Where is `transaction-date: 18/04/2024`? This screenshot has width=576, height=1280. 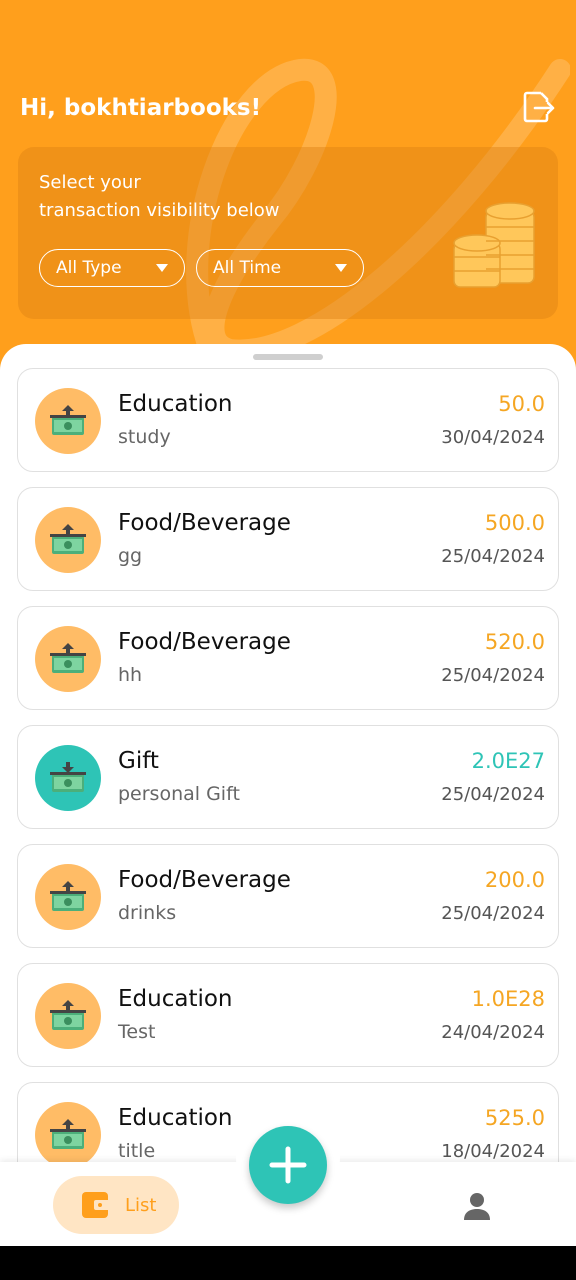 transaction-date: 18/04/2024 is located at coordinates (493, 1151).